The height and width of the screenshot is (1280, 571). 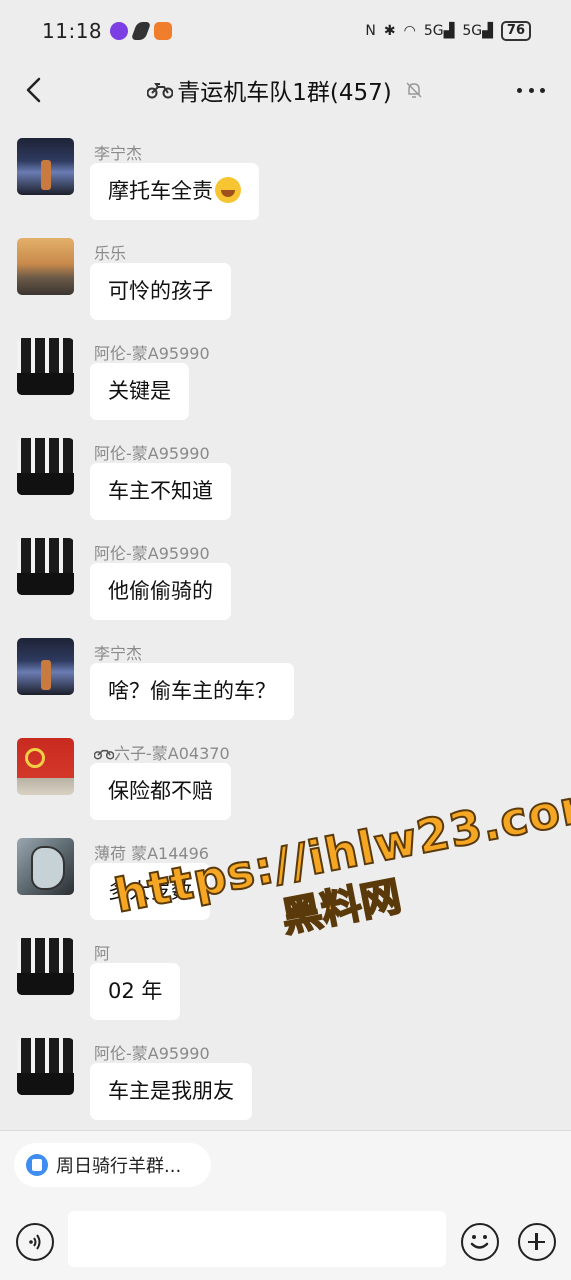 I want to click on message-bubble: 啥？偷车主的车？, so click(x=192, y=691).